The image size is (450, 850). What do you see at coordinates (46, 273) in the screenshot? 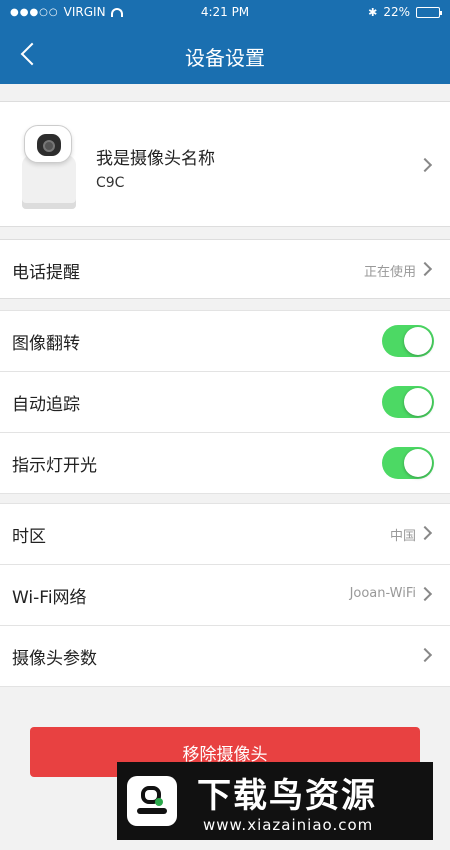
I see `phone-alert-label: 电话提醒` at bounding box center [46, 273].